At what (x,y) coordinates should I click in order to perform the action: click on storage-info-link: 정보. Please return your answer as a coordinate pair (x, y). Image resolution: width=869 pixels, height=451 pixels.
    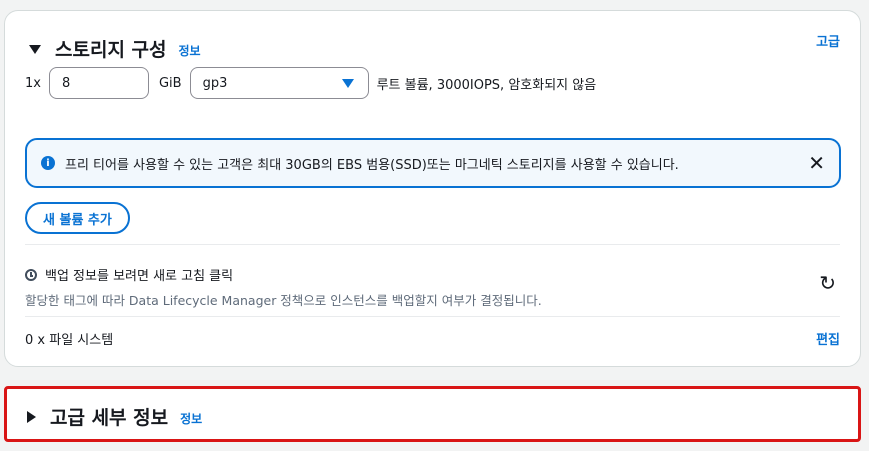
    Looking at the image, I should click on (190, 50).